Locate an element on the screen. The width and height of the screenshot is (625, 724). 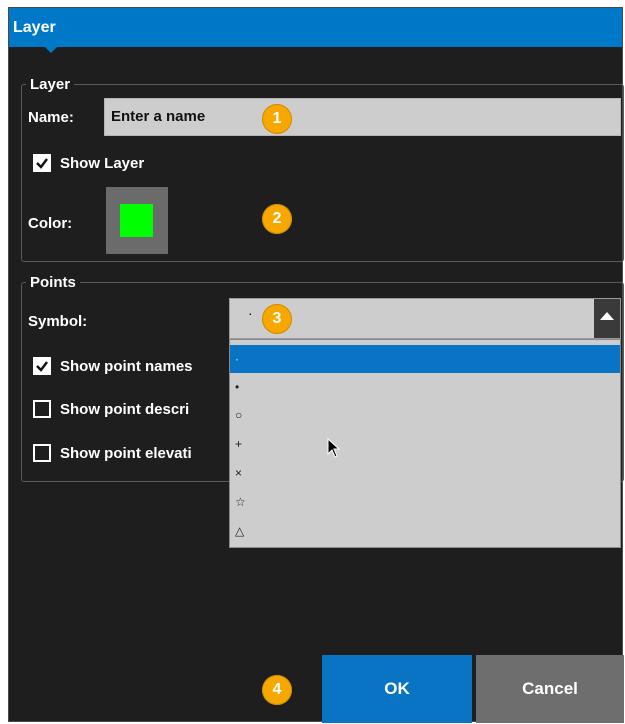
ok-button: OK is located at coordinates (397, 689).